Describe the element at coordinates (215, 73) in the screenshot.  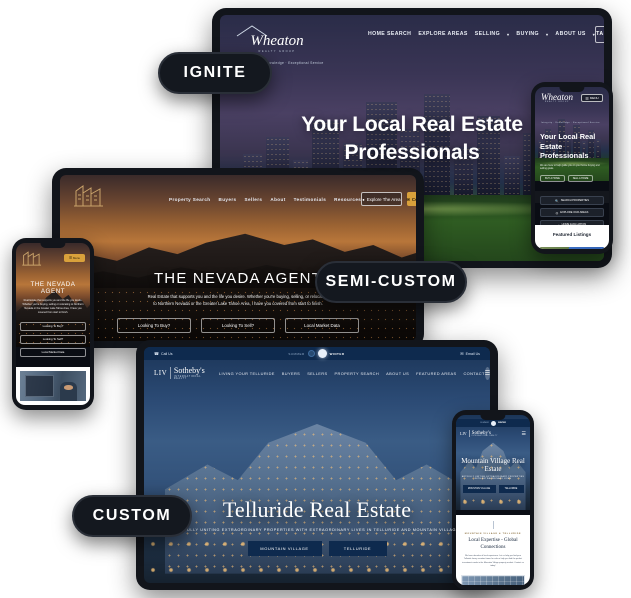
I see `badge-ignite: IGNITE` at that location.